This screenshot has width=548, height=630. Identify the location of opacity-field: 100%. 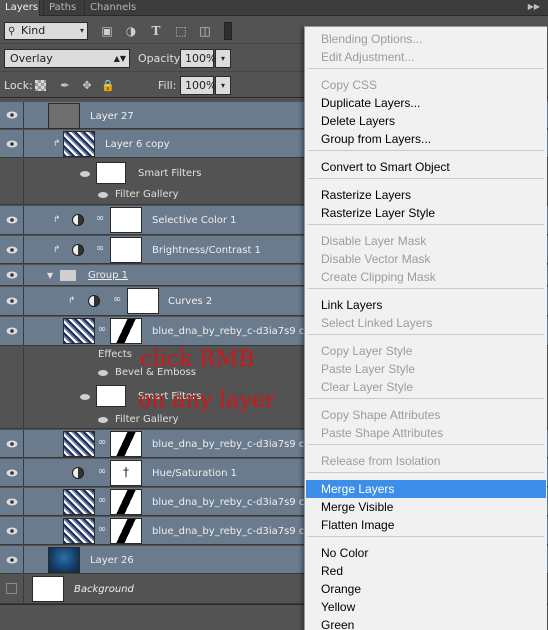
(198, 58).